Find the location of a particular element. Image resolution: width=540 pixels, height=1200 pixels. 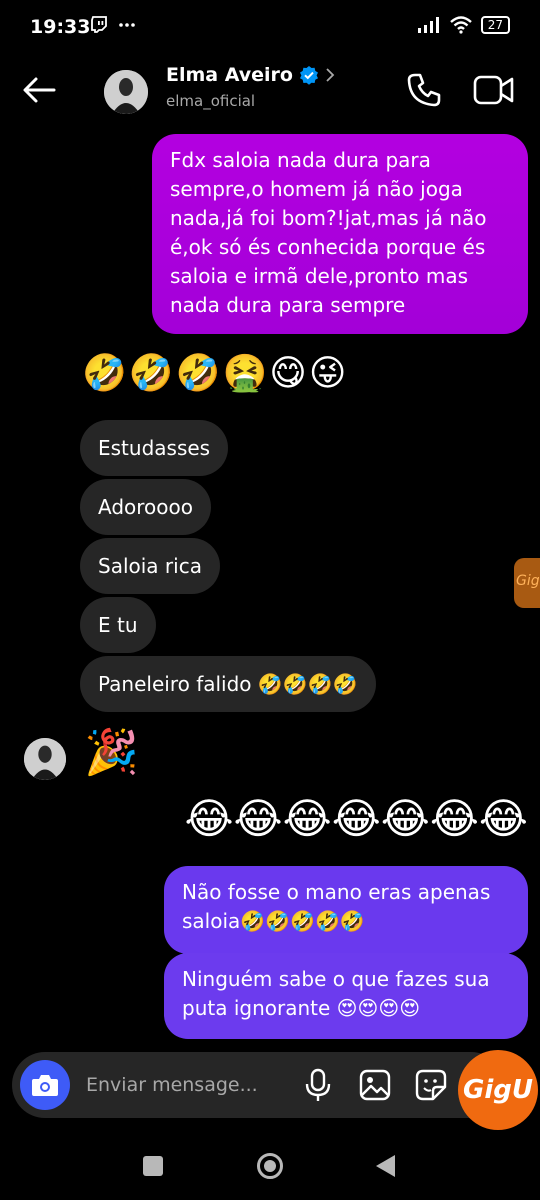

voice-call-button is located at coordinates (424, 90).